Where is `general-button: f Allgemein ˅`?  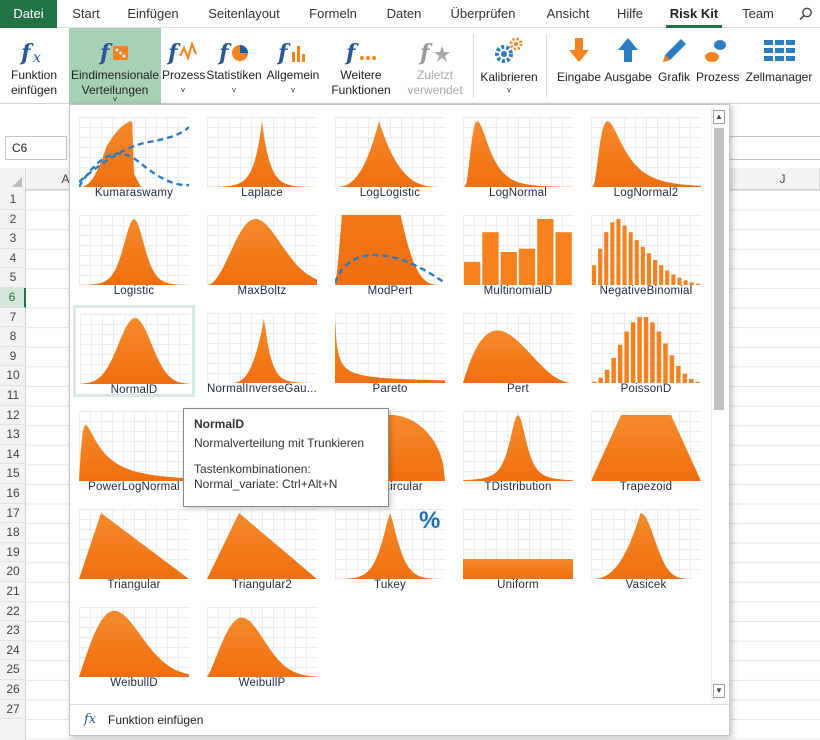 general-button: f Allgemein ˅ is located at coordinates (293, 66).